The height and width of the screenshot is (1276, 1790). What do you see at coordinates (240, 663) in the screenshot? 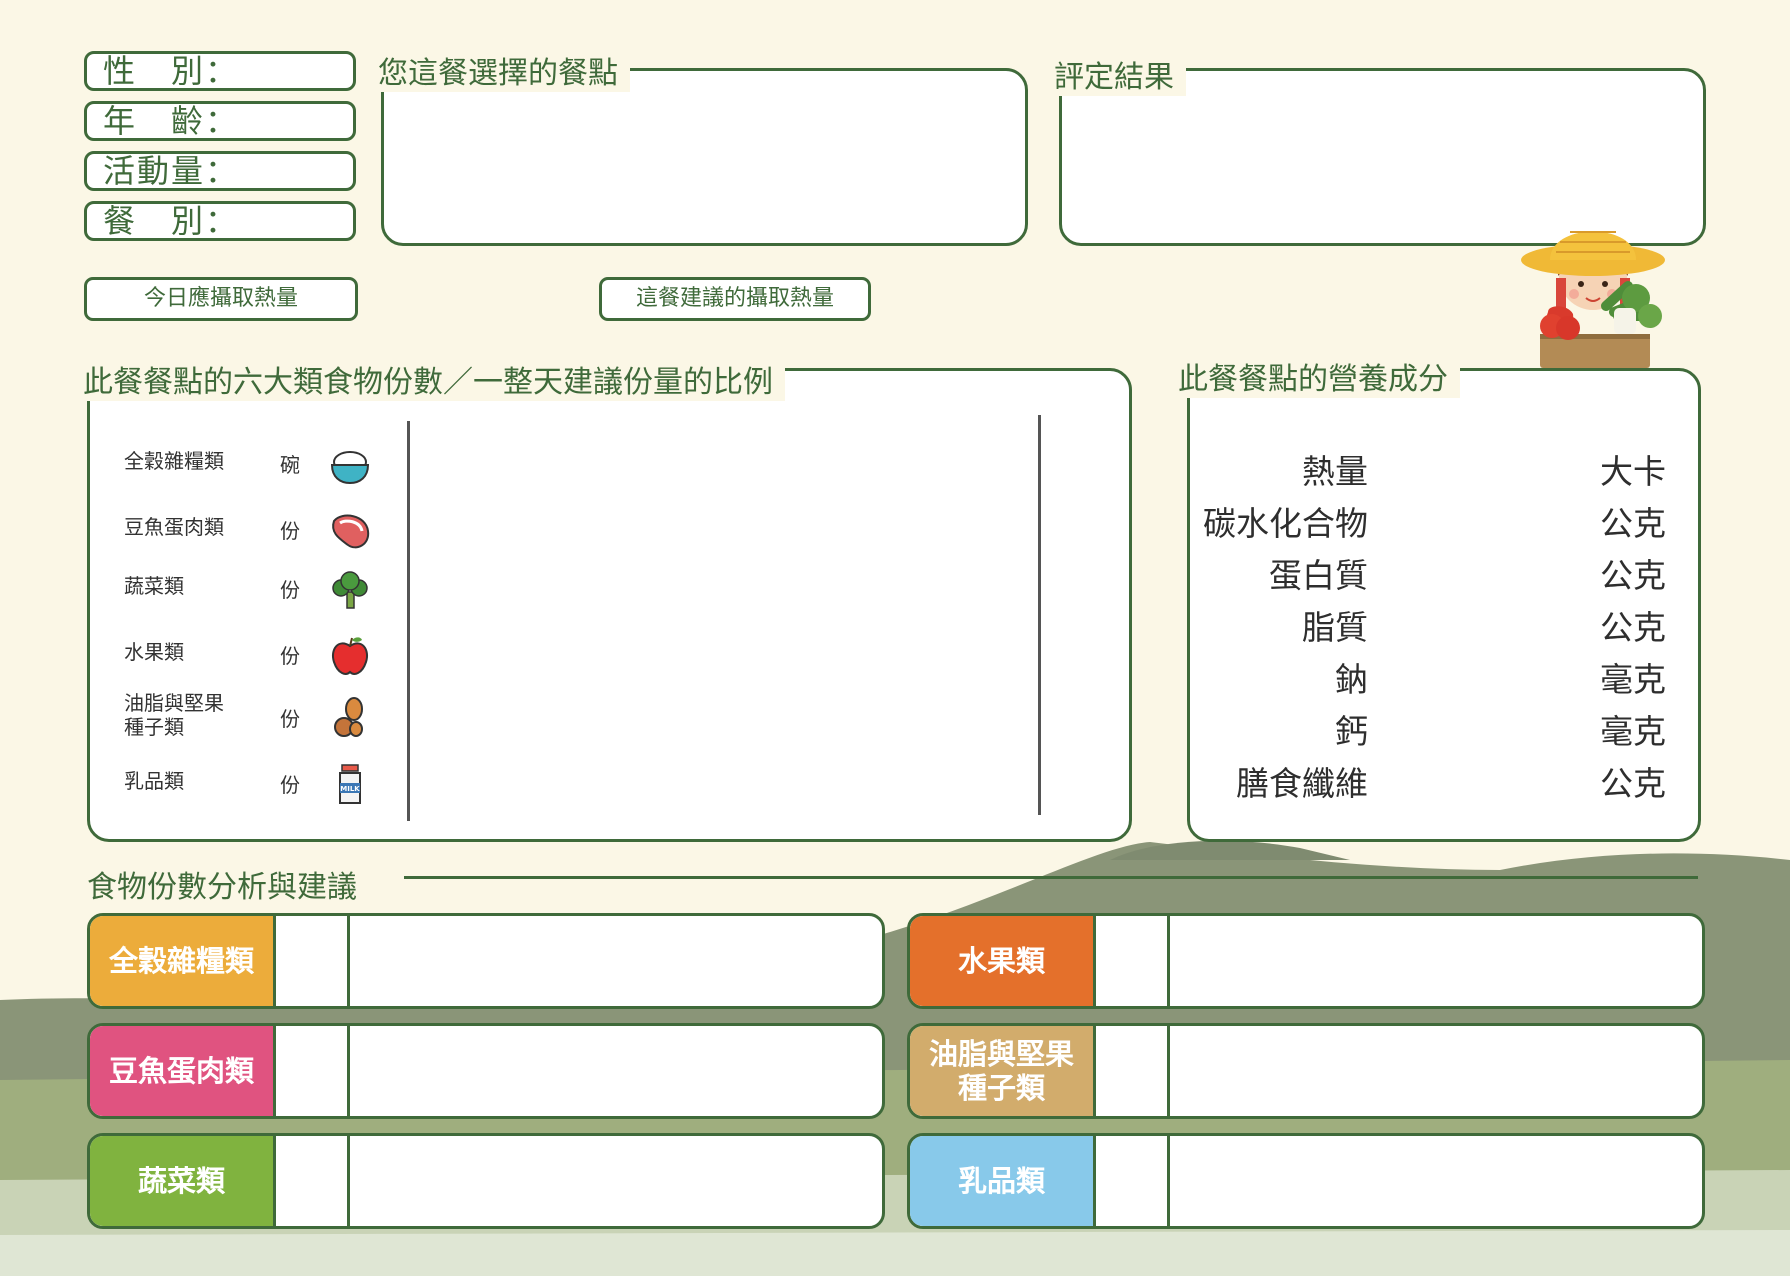
I see `food-row-fruits: 水果類 份` at bounding box center [240, 663].